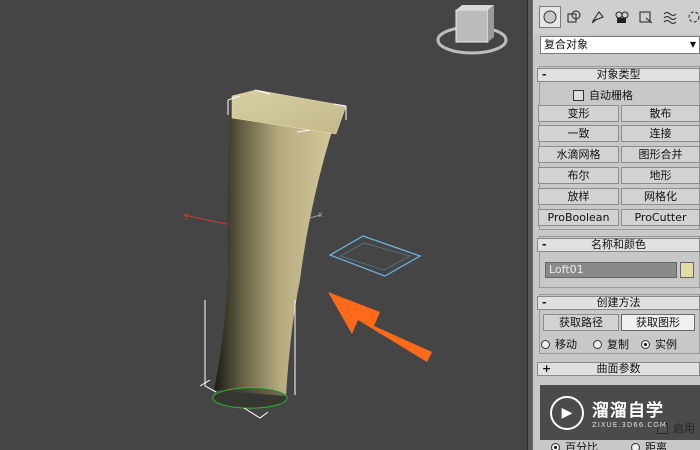 The height and width of the screenshot is (450, 700). I want to click on loft-object, so click(279, 249).